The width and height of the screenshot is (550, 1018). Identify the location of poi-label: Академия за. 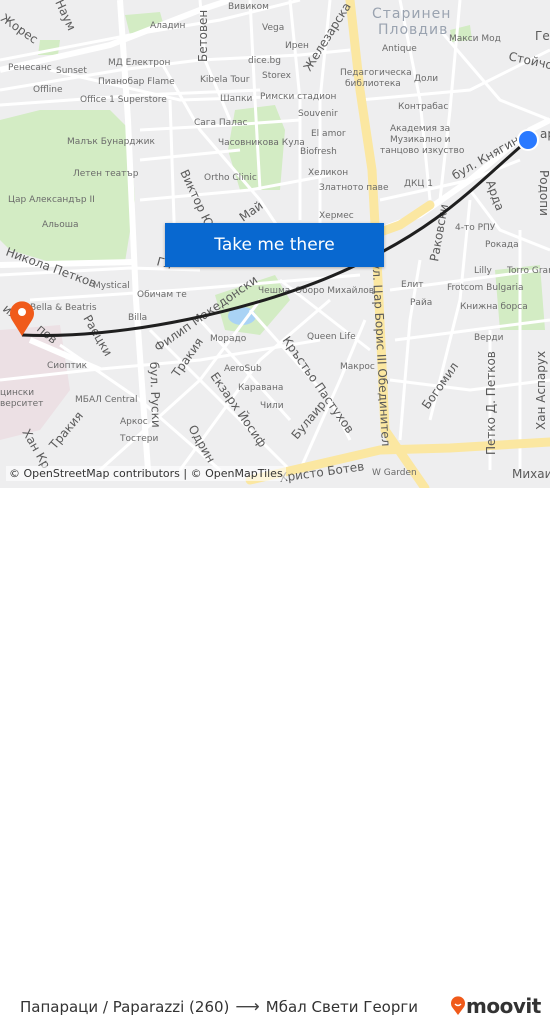
(420, 129).